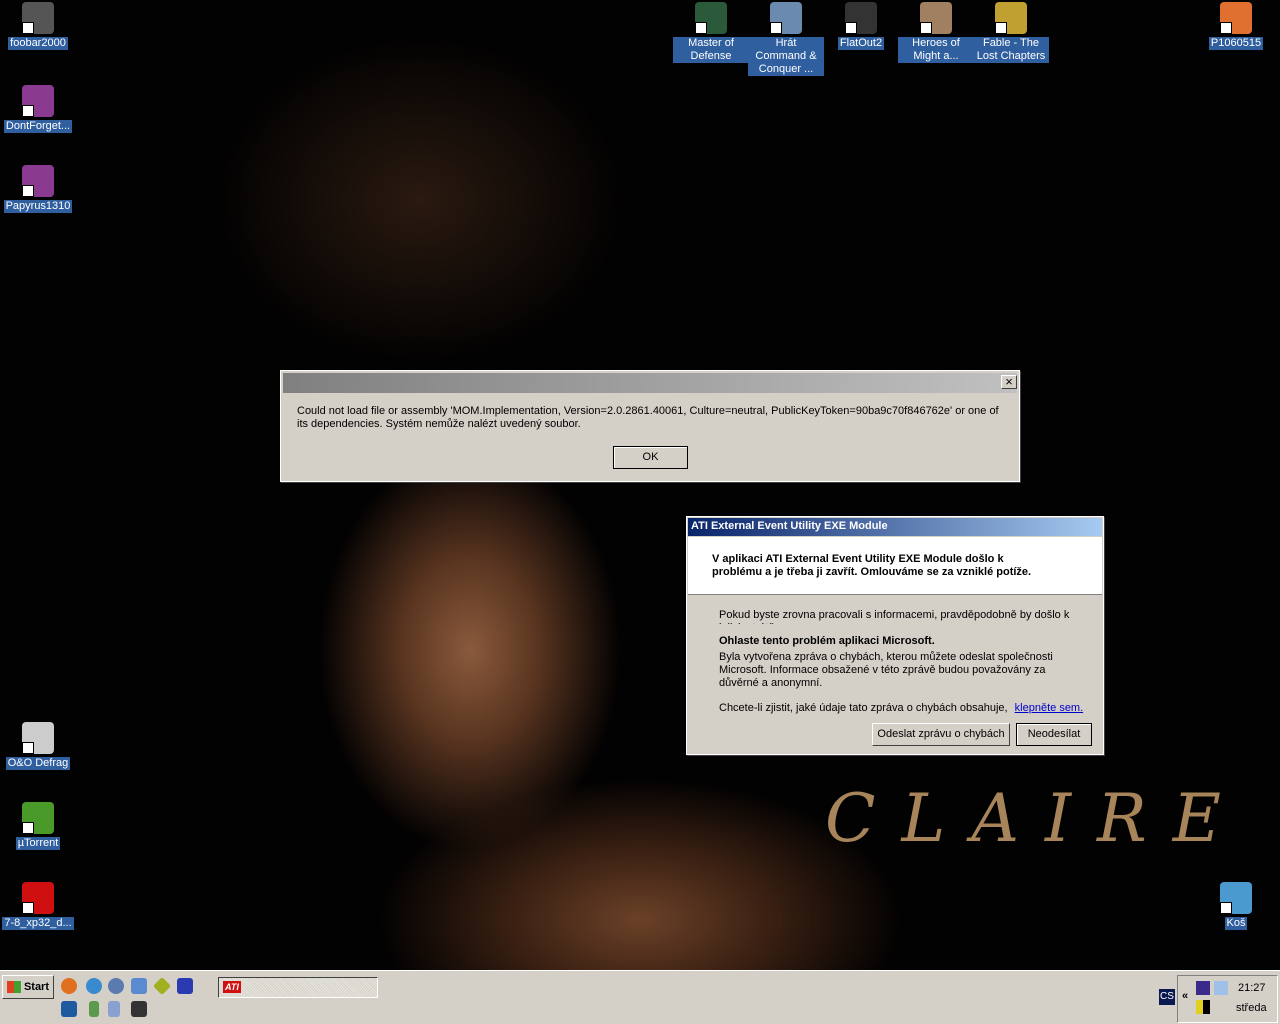  I want to click on desktop-icon: µTorrent, so click(38, 826).